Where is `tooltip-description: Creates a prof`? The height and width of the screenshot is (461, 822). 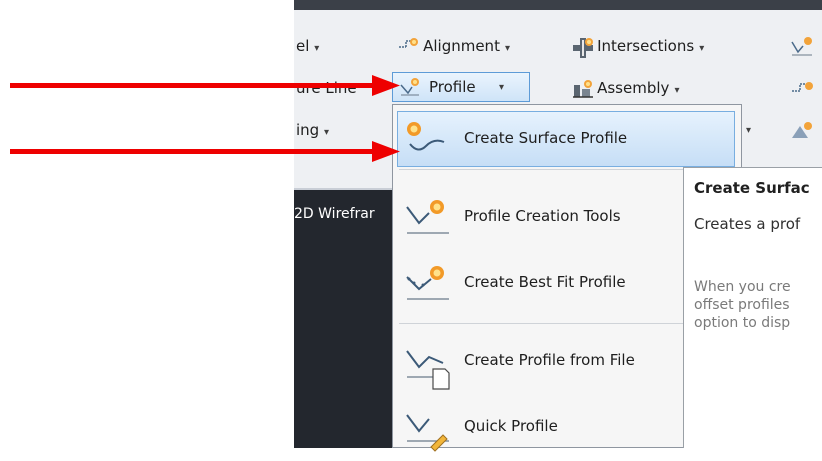
tooltip-description: Creates a prof is located at coordinates (747, 224).